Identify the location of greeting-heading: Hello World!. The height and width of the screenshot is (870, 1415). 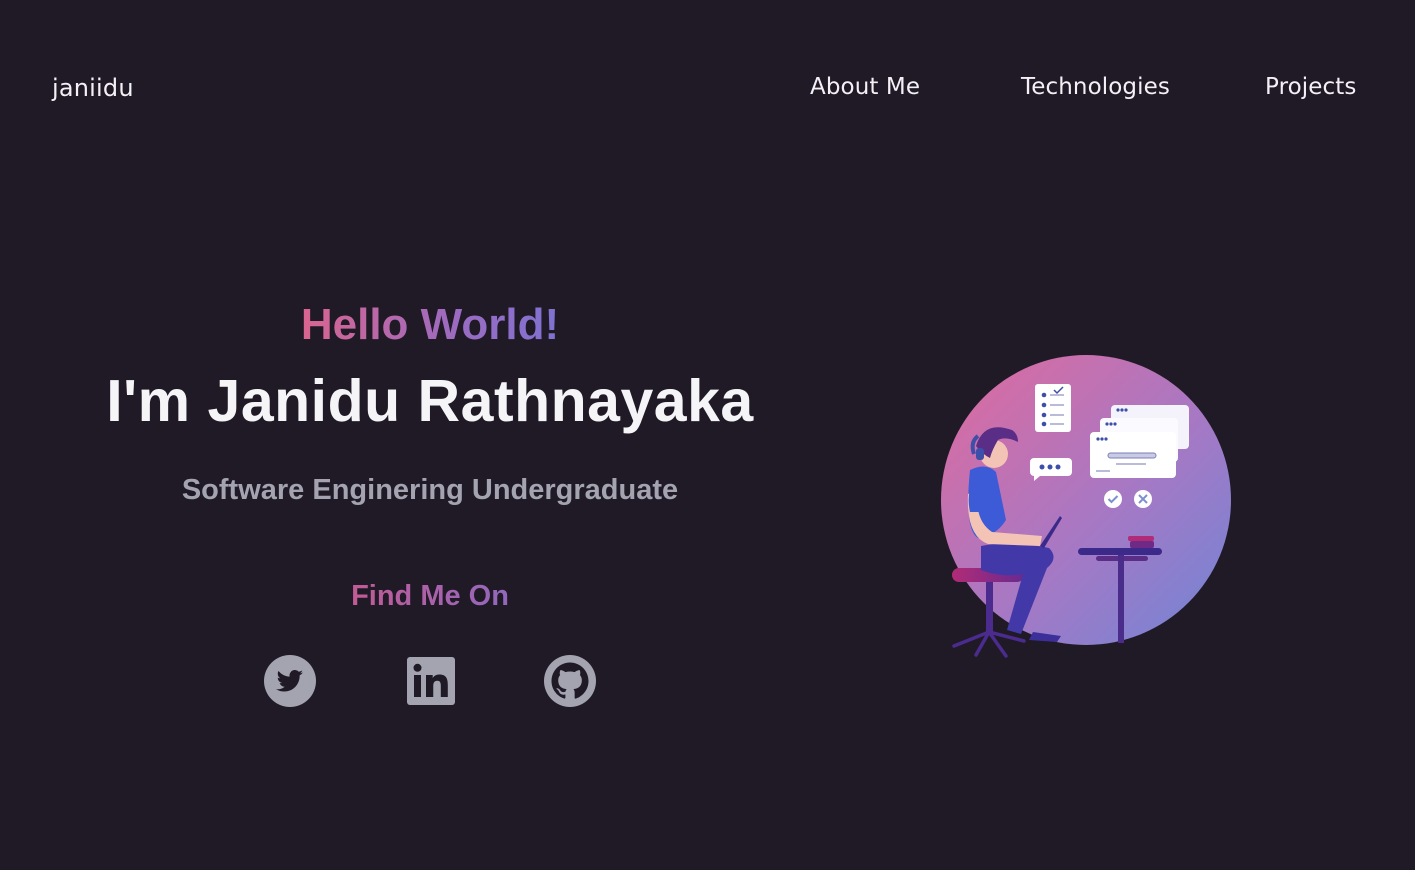
(430, 325).